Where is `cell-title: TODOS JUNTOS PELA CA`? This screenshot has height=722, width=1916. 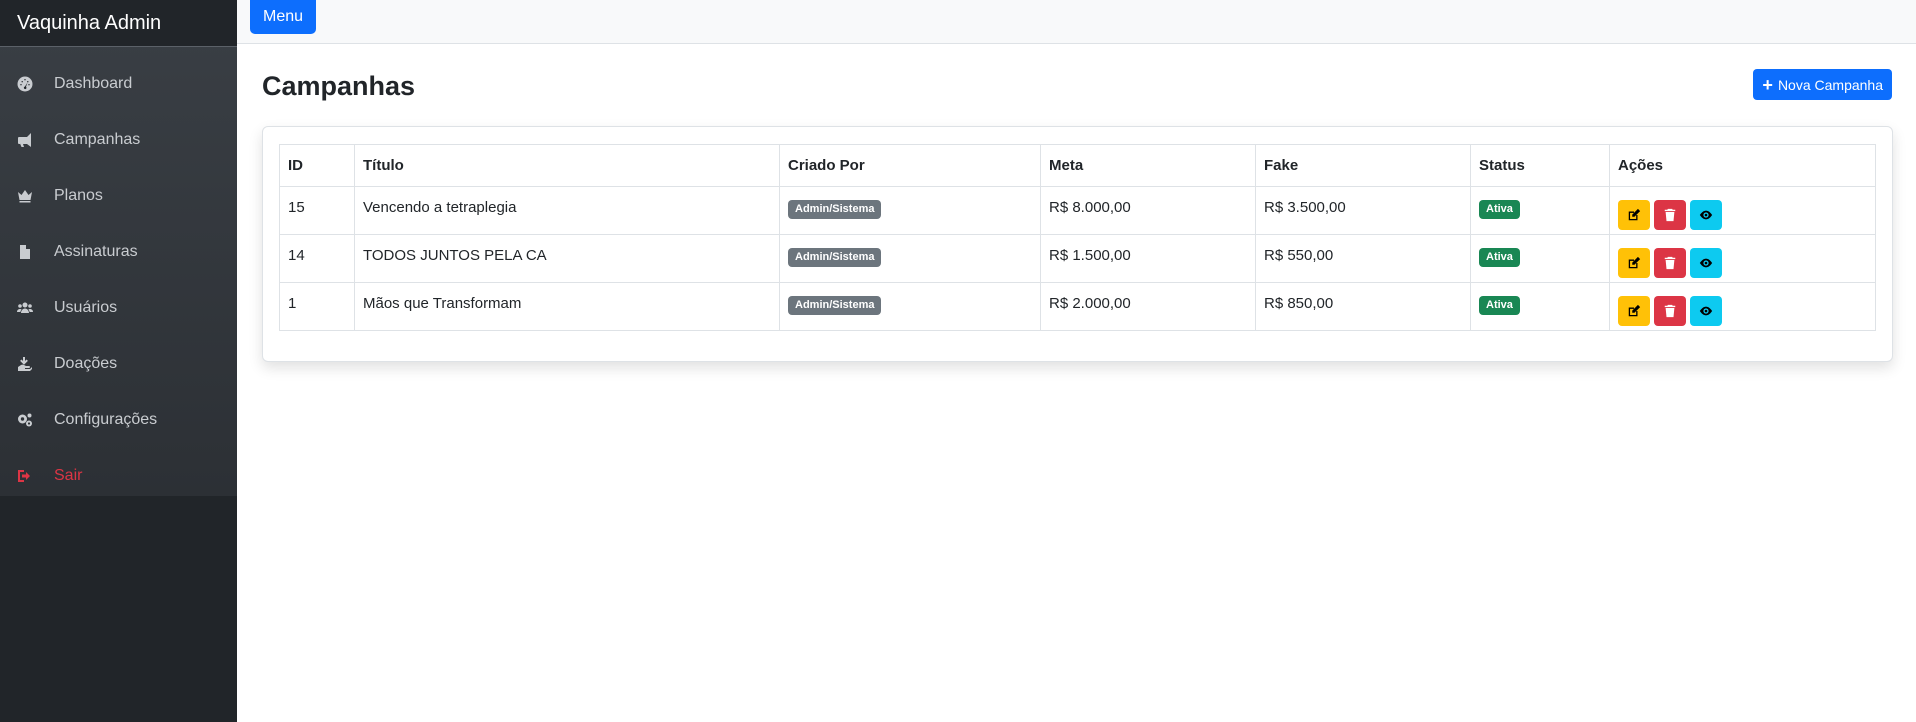
cell-title: TODOS JUNTOS PELA CA is located at coordinates (567, 258).